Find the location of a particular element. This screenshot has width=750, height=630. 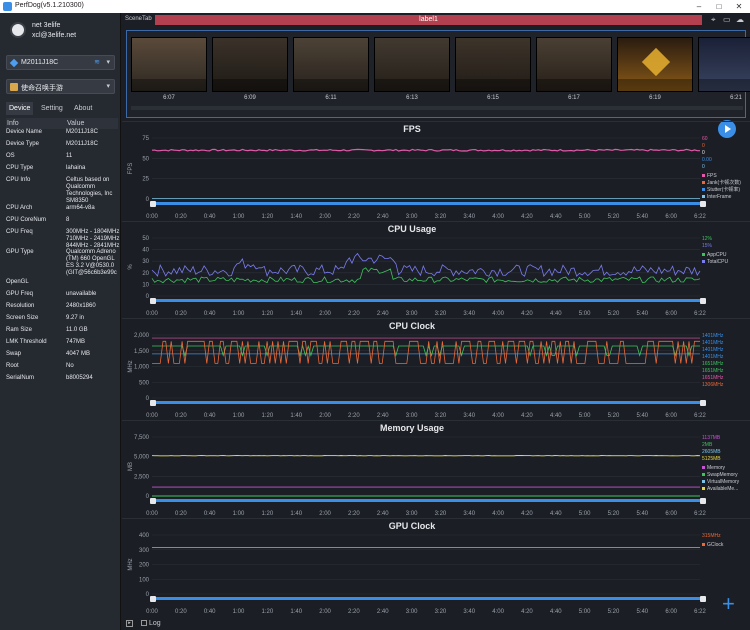

x-tick-label: 5:40 is located at coordinates (642, 514).